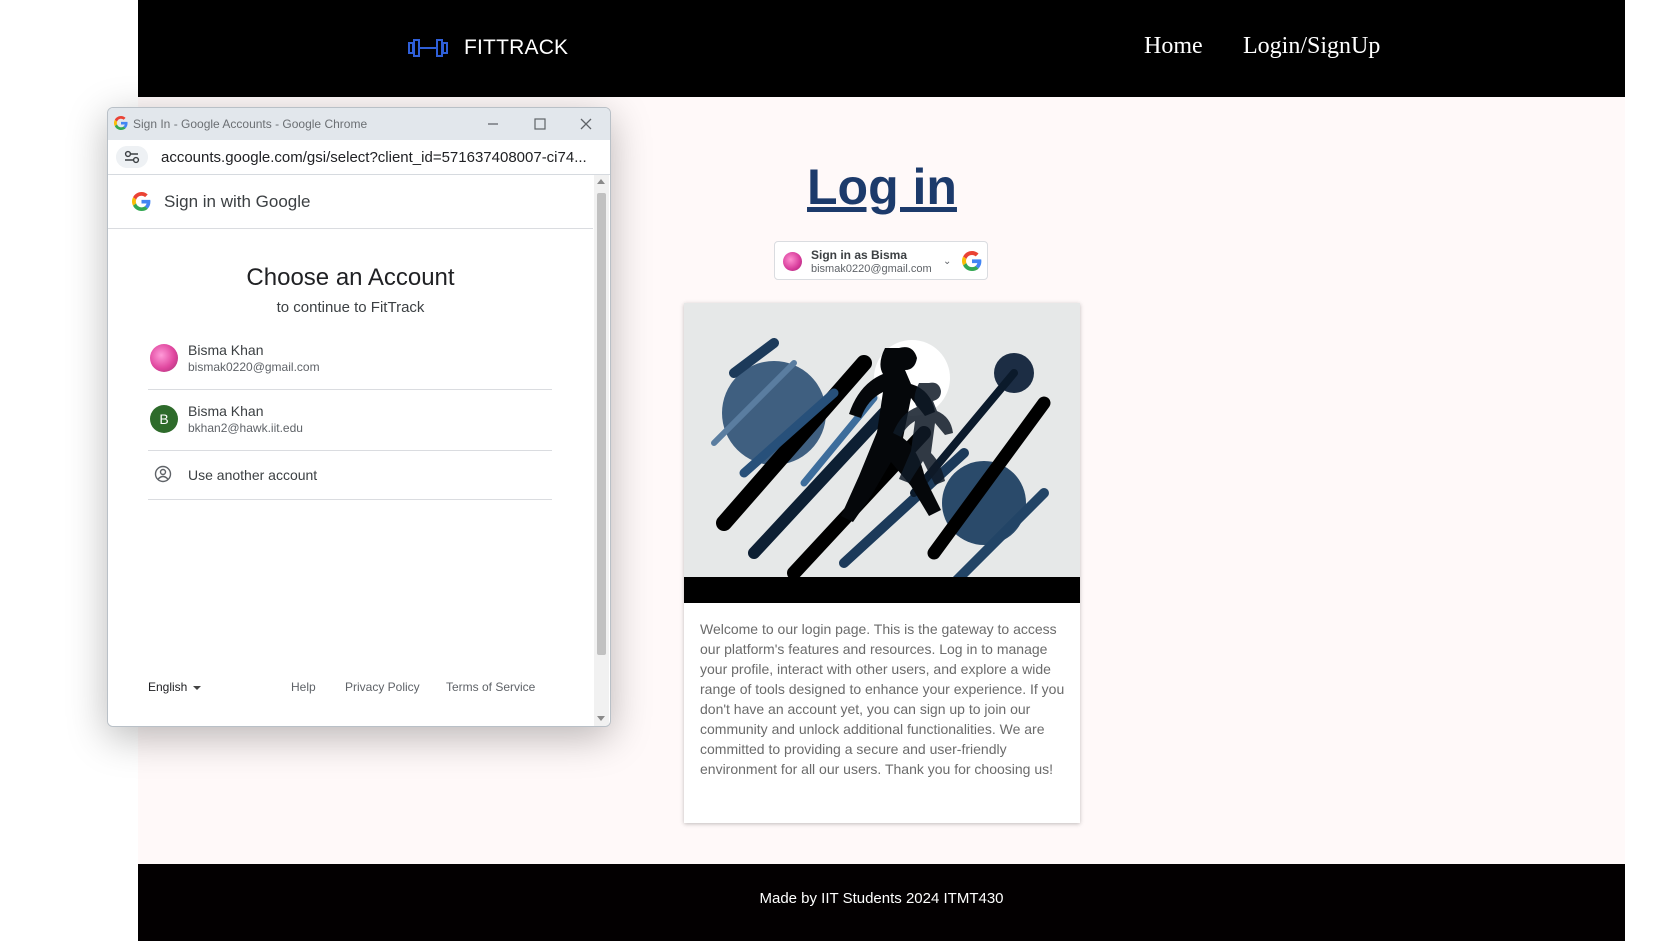  Describe the element at coordinates (350, 420) in the screenshot. I see `account-item-bkhan2: B Bisma Khan bkhan2@hawk.iit.edu` at that location.